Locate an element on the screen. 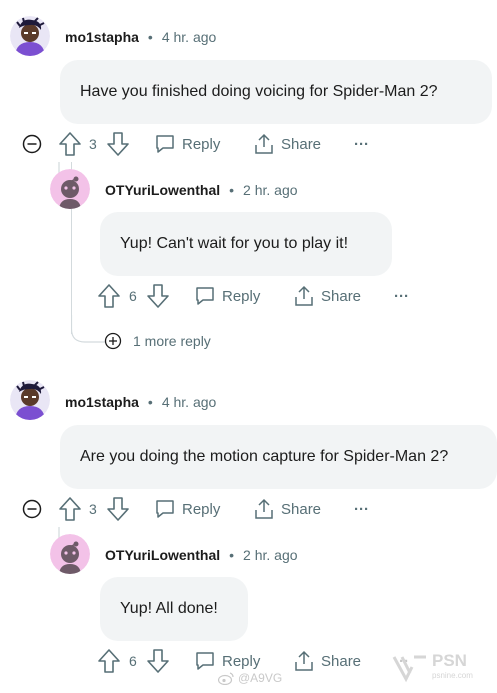  reply-actions: 6 Reply Share ··· is located at coordinates (262, 296).